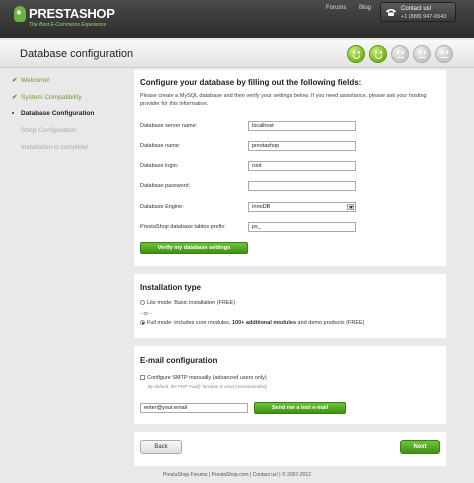  What do you see at coordinates (416, 9) in the screenshot?
I see `contact-title: Contact us!` at bounding box center [416, 9].